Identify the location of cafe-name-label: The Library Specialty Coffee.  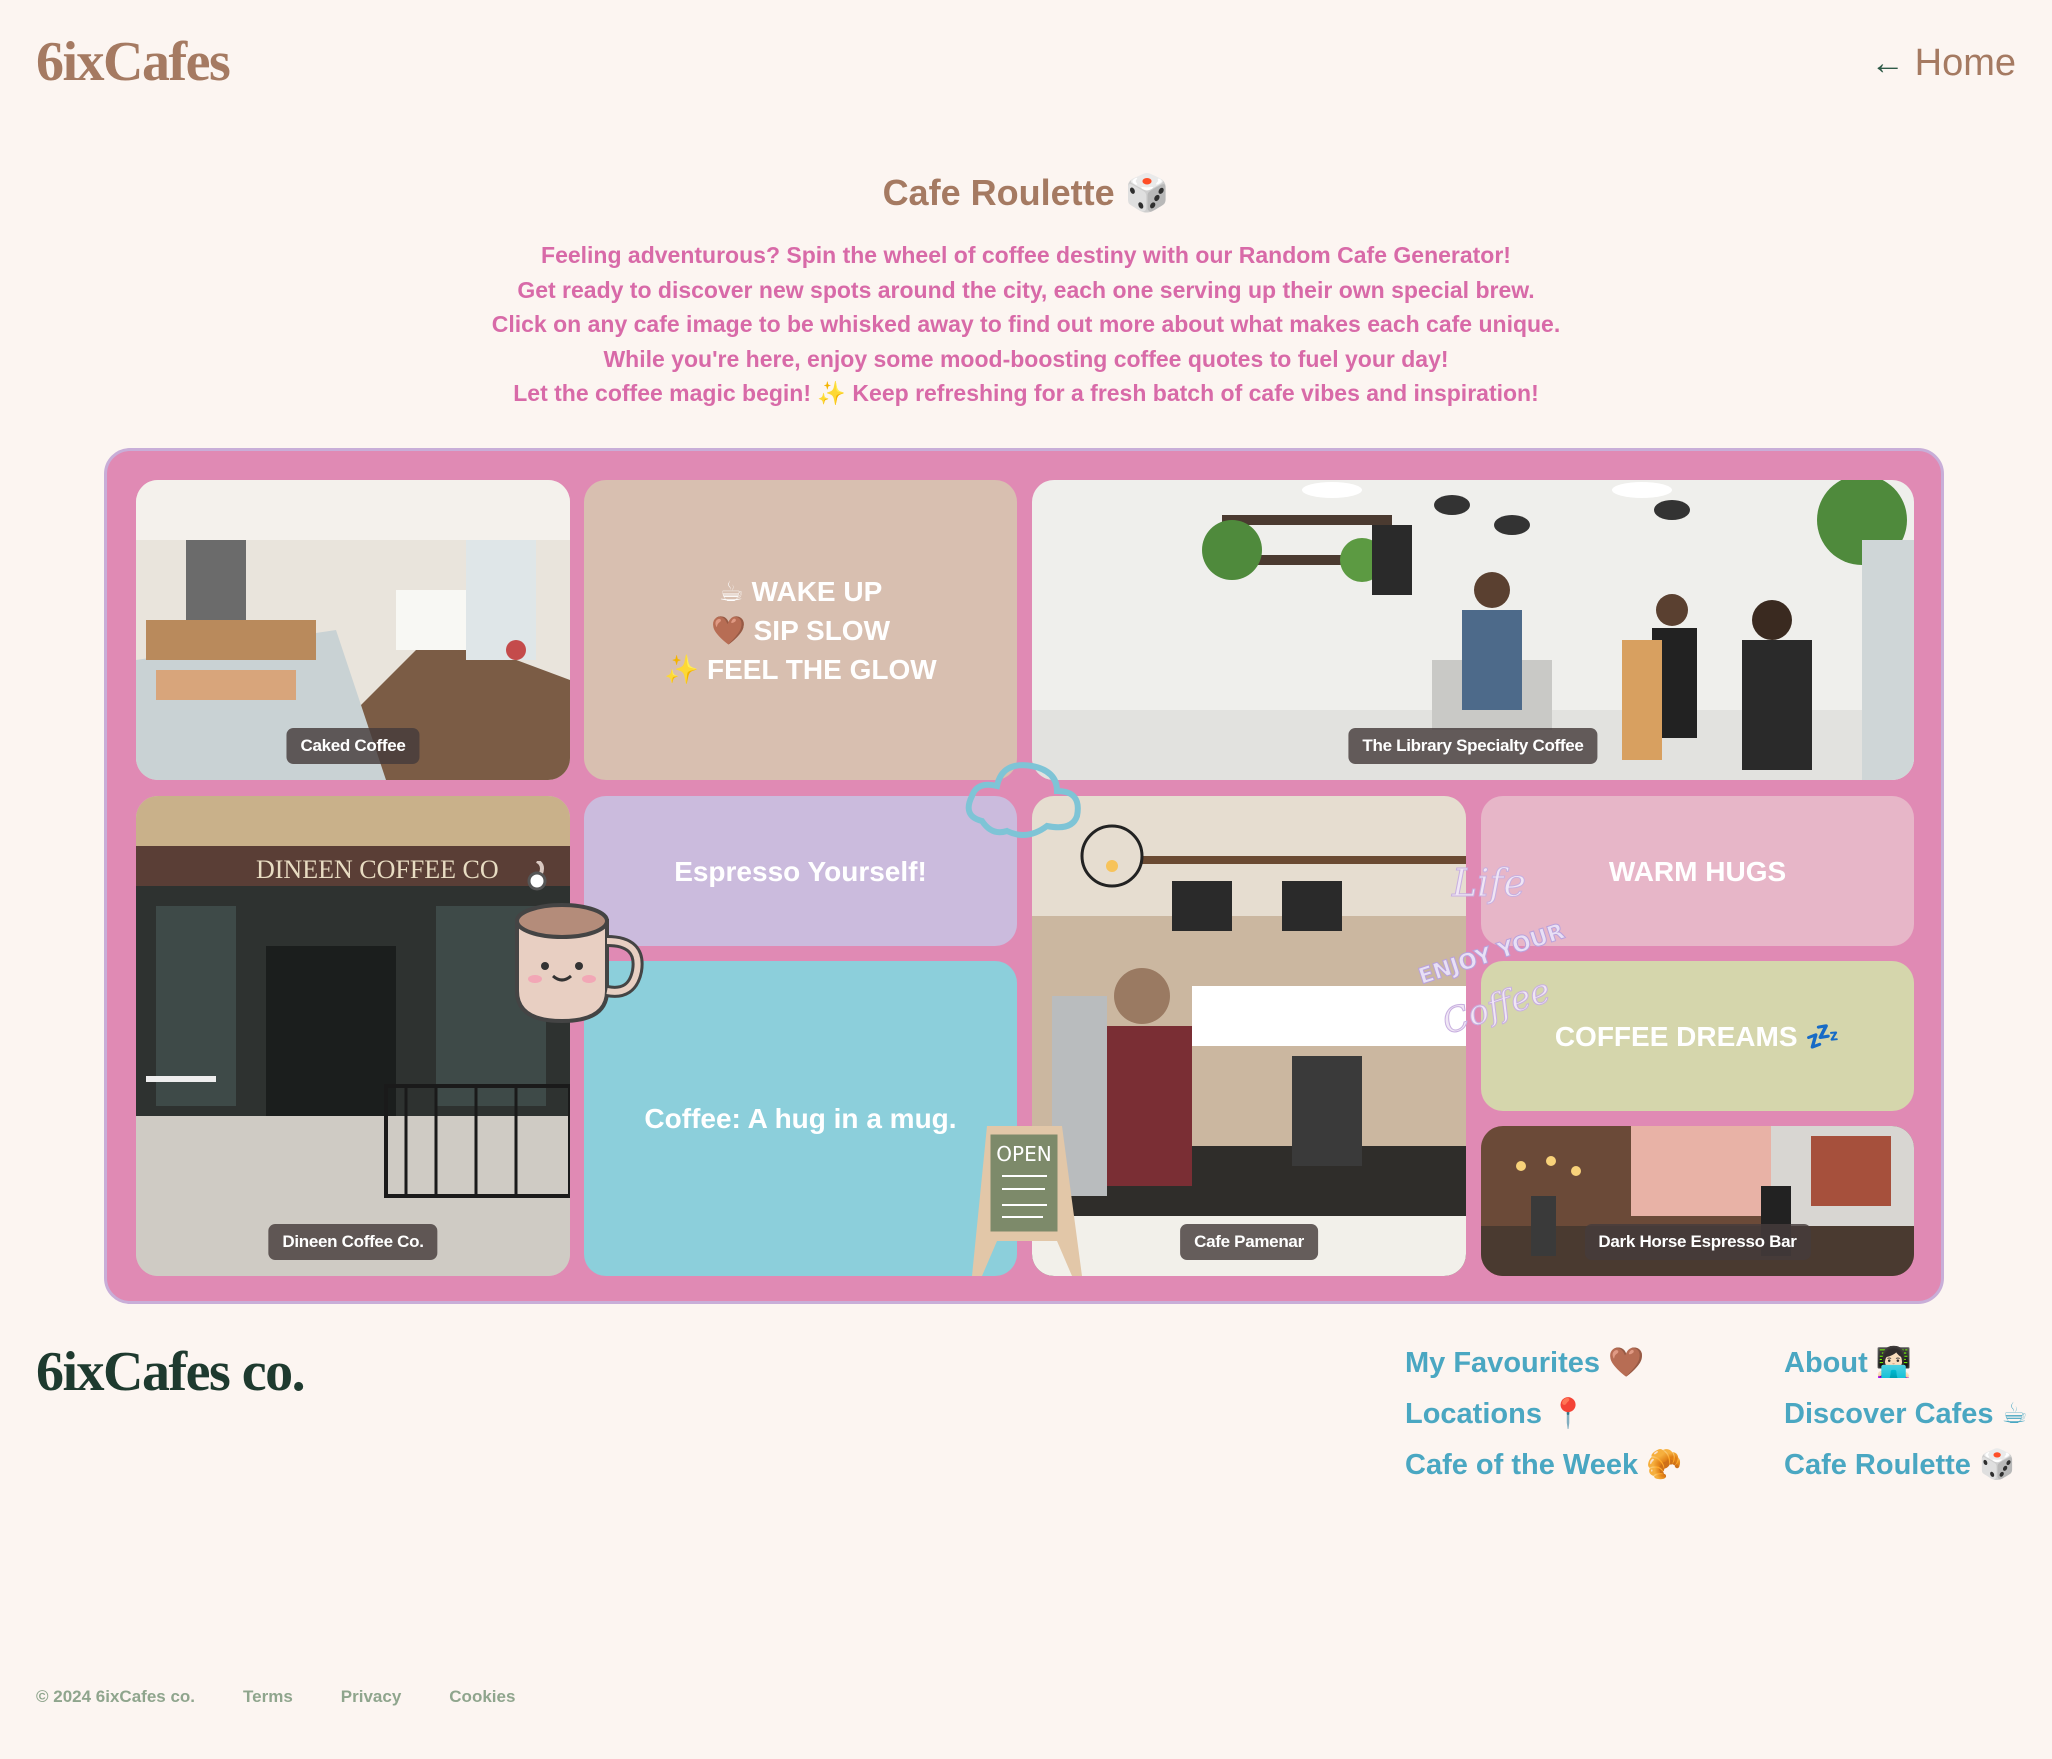
(1473, 746).